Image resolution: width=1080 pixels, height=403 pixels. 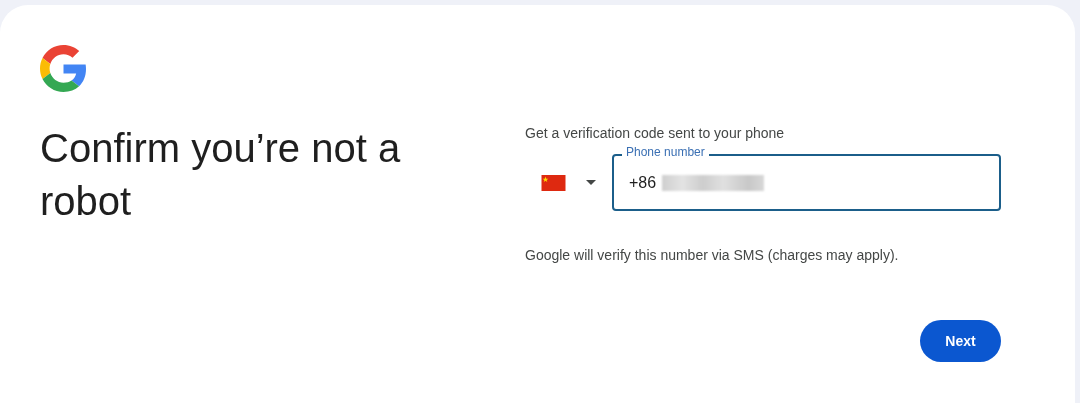 What do you see at coordinates (655, 133) in the screenshot?
I see `instruction-text: Get a verification code sent to your phone` at bounding box center [655, 133].